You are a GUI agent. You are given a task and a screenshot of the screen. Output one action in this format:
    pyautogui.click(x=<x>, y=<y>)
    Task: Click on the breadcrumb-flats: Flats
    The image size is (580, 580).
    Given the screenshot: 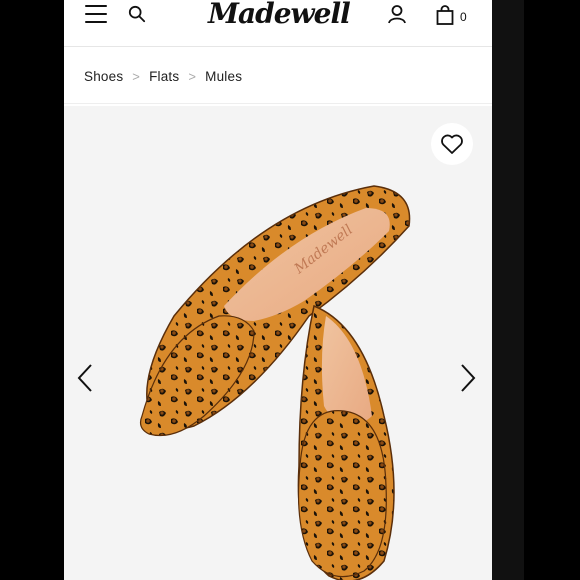 What is the action you would take?
    pyautogui.click(x=164, y=76)
    